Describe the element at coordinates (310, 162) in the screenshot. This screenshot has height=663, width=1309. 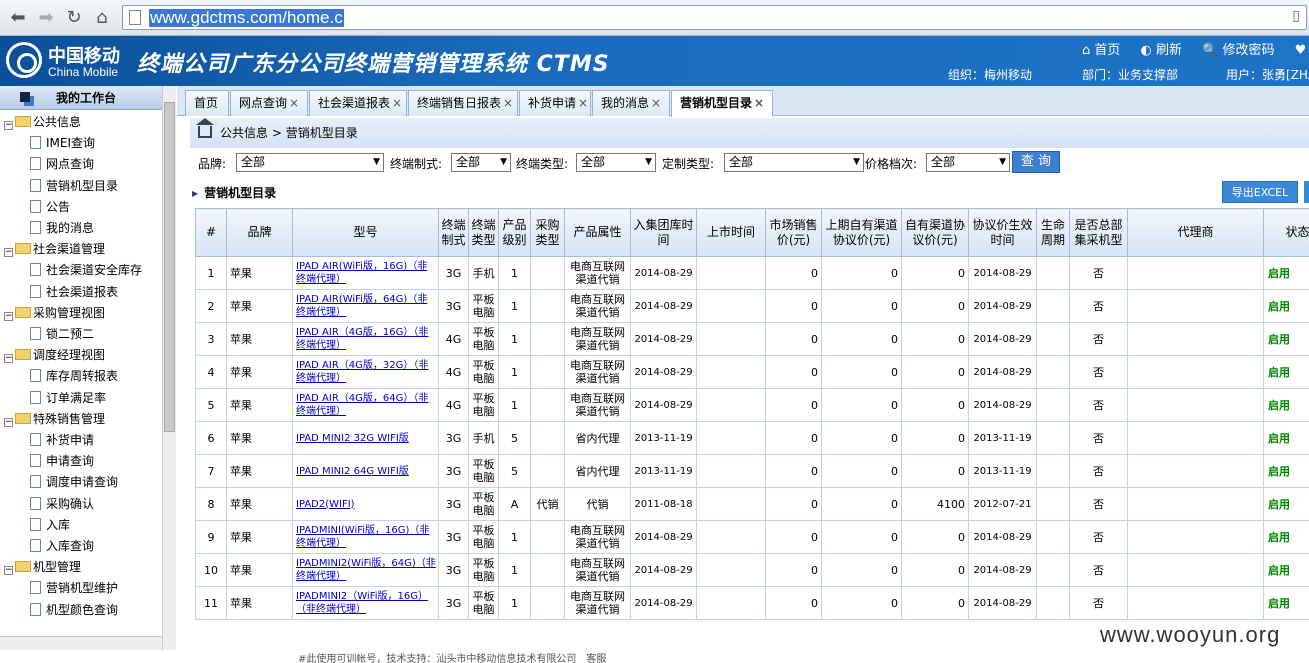
I see `brand-select: 全部` at that location.